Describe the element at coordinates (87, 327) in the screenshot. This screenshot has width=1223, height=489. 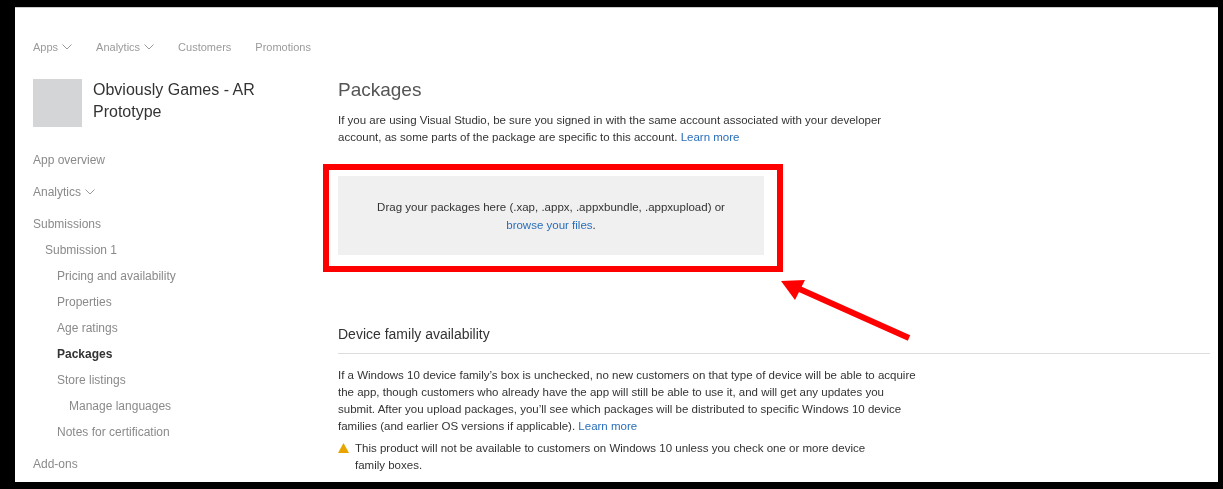
I see `sidebar-item: Age ratings` at that location.